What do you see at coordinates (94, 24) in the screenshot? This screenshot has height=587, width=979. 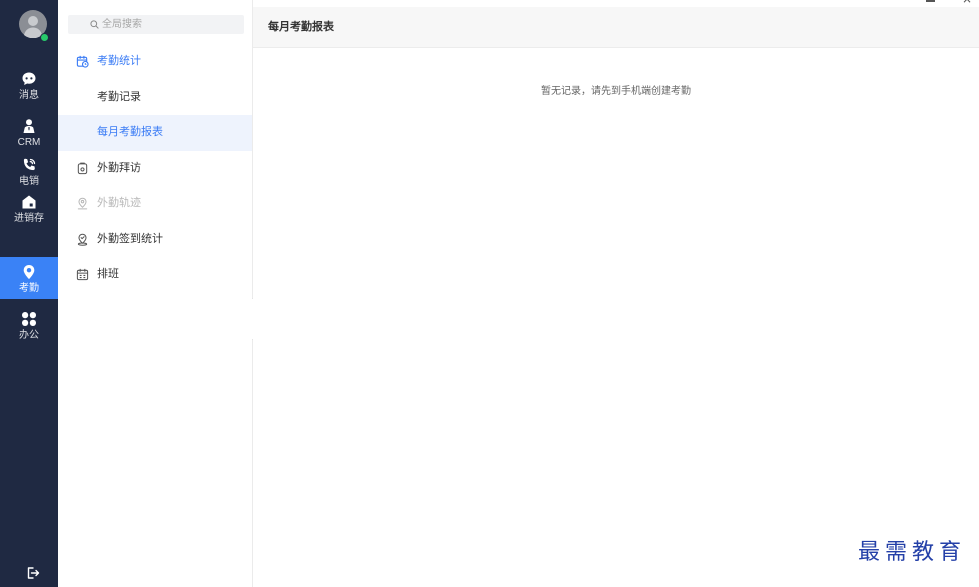 I see `search-icon` at bounding box center [94, 24].